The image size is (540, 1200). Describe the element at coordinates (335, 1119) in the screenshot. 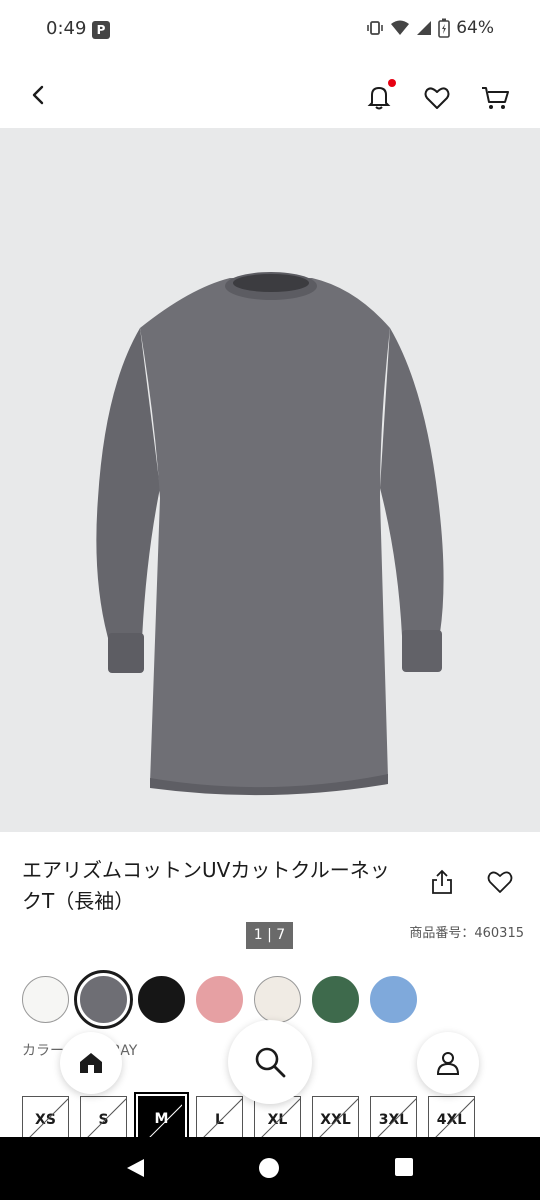

I see `size-option: XXL` at that location.